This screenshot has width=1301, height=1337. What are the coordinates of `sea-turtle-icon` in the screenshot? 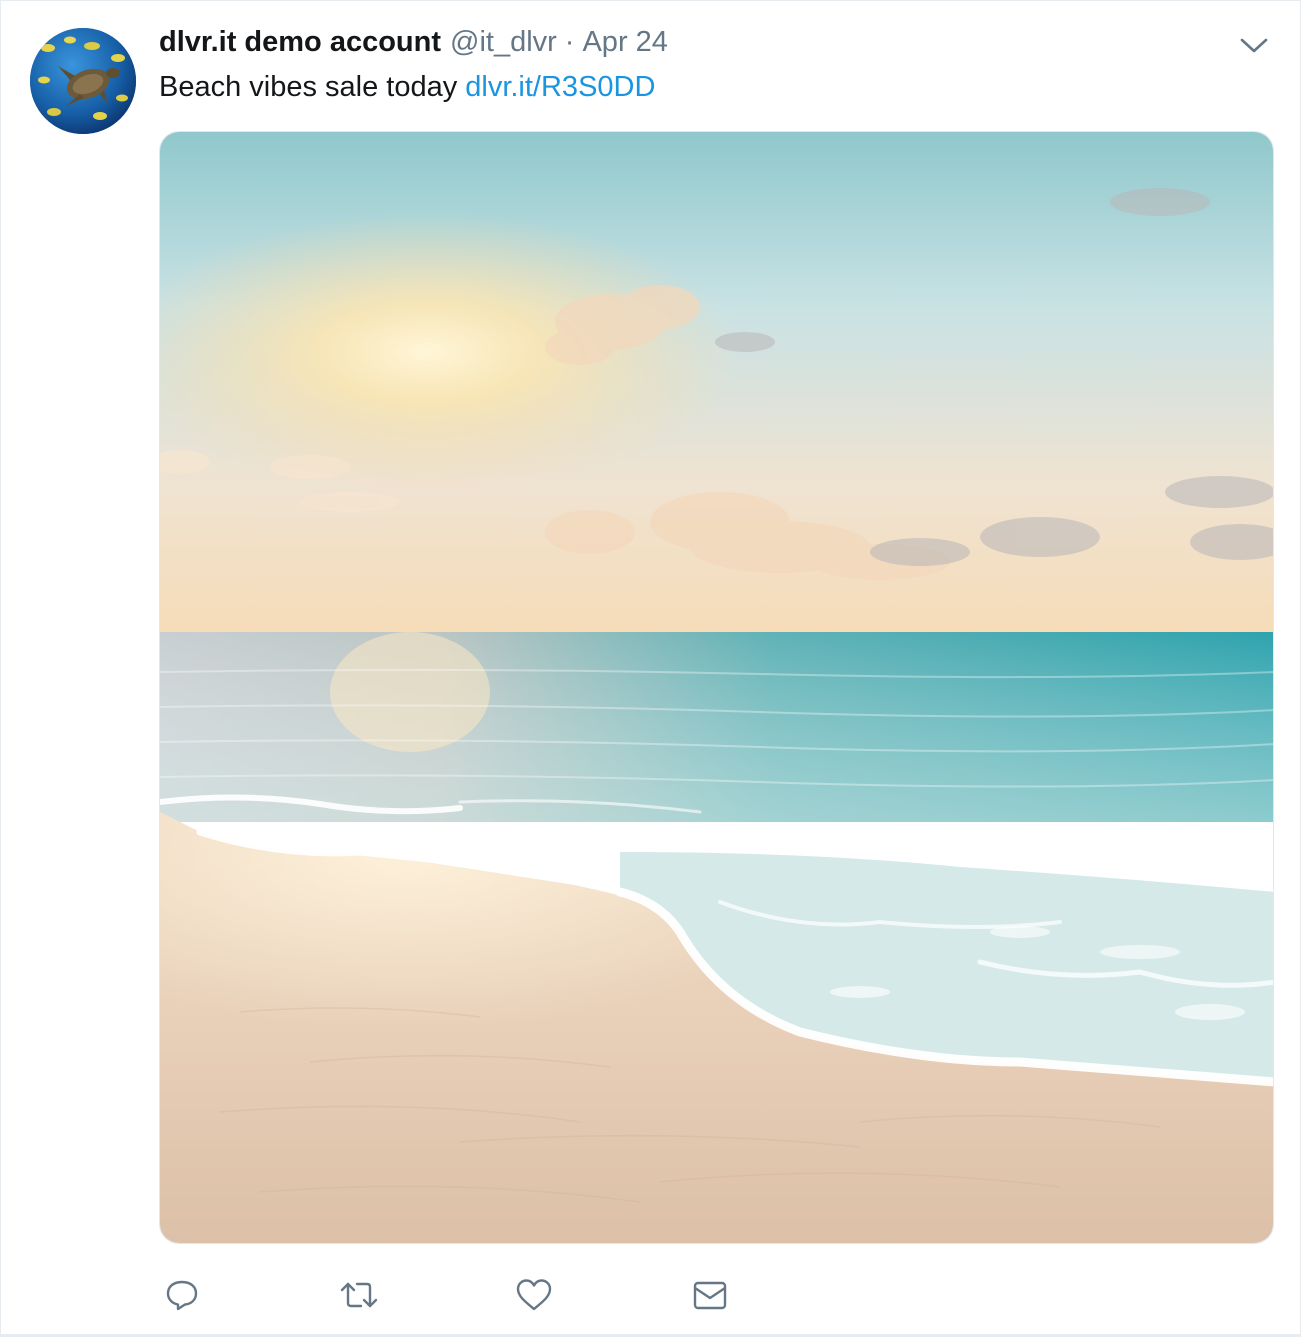 It's located at (83, 81).